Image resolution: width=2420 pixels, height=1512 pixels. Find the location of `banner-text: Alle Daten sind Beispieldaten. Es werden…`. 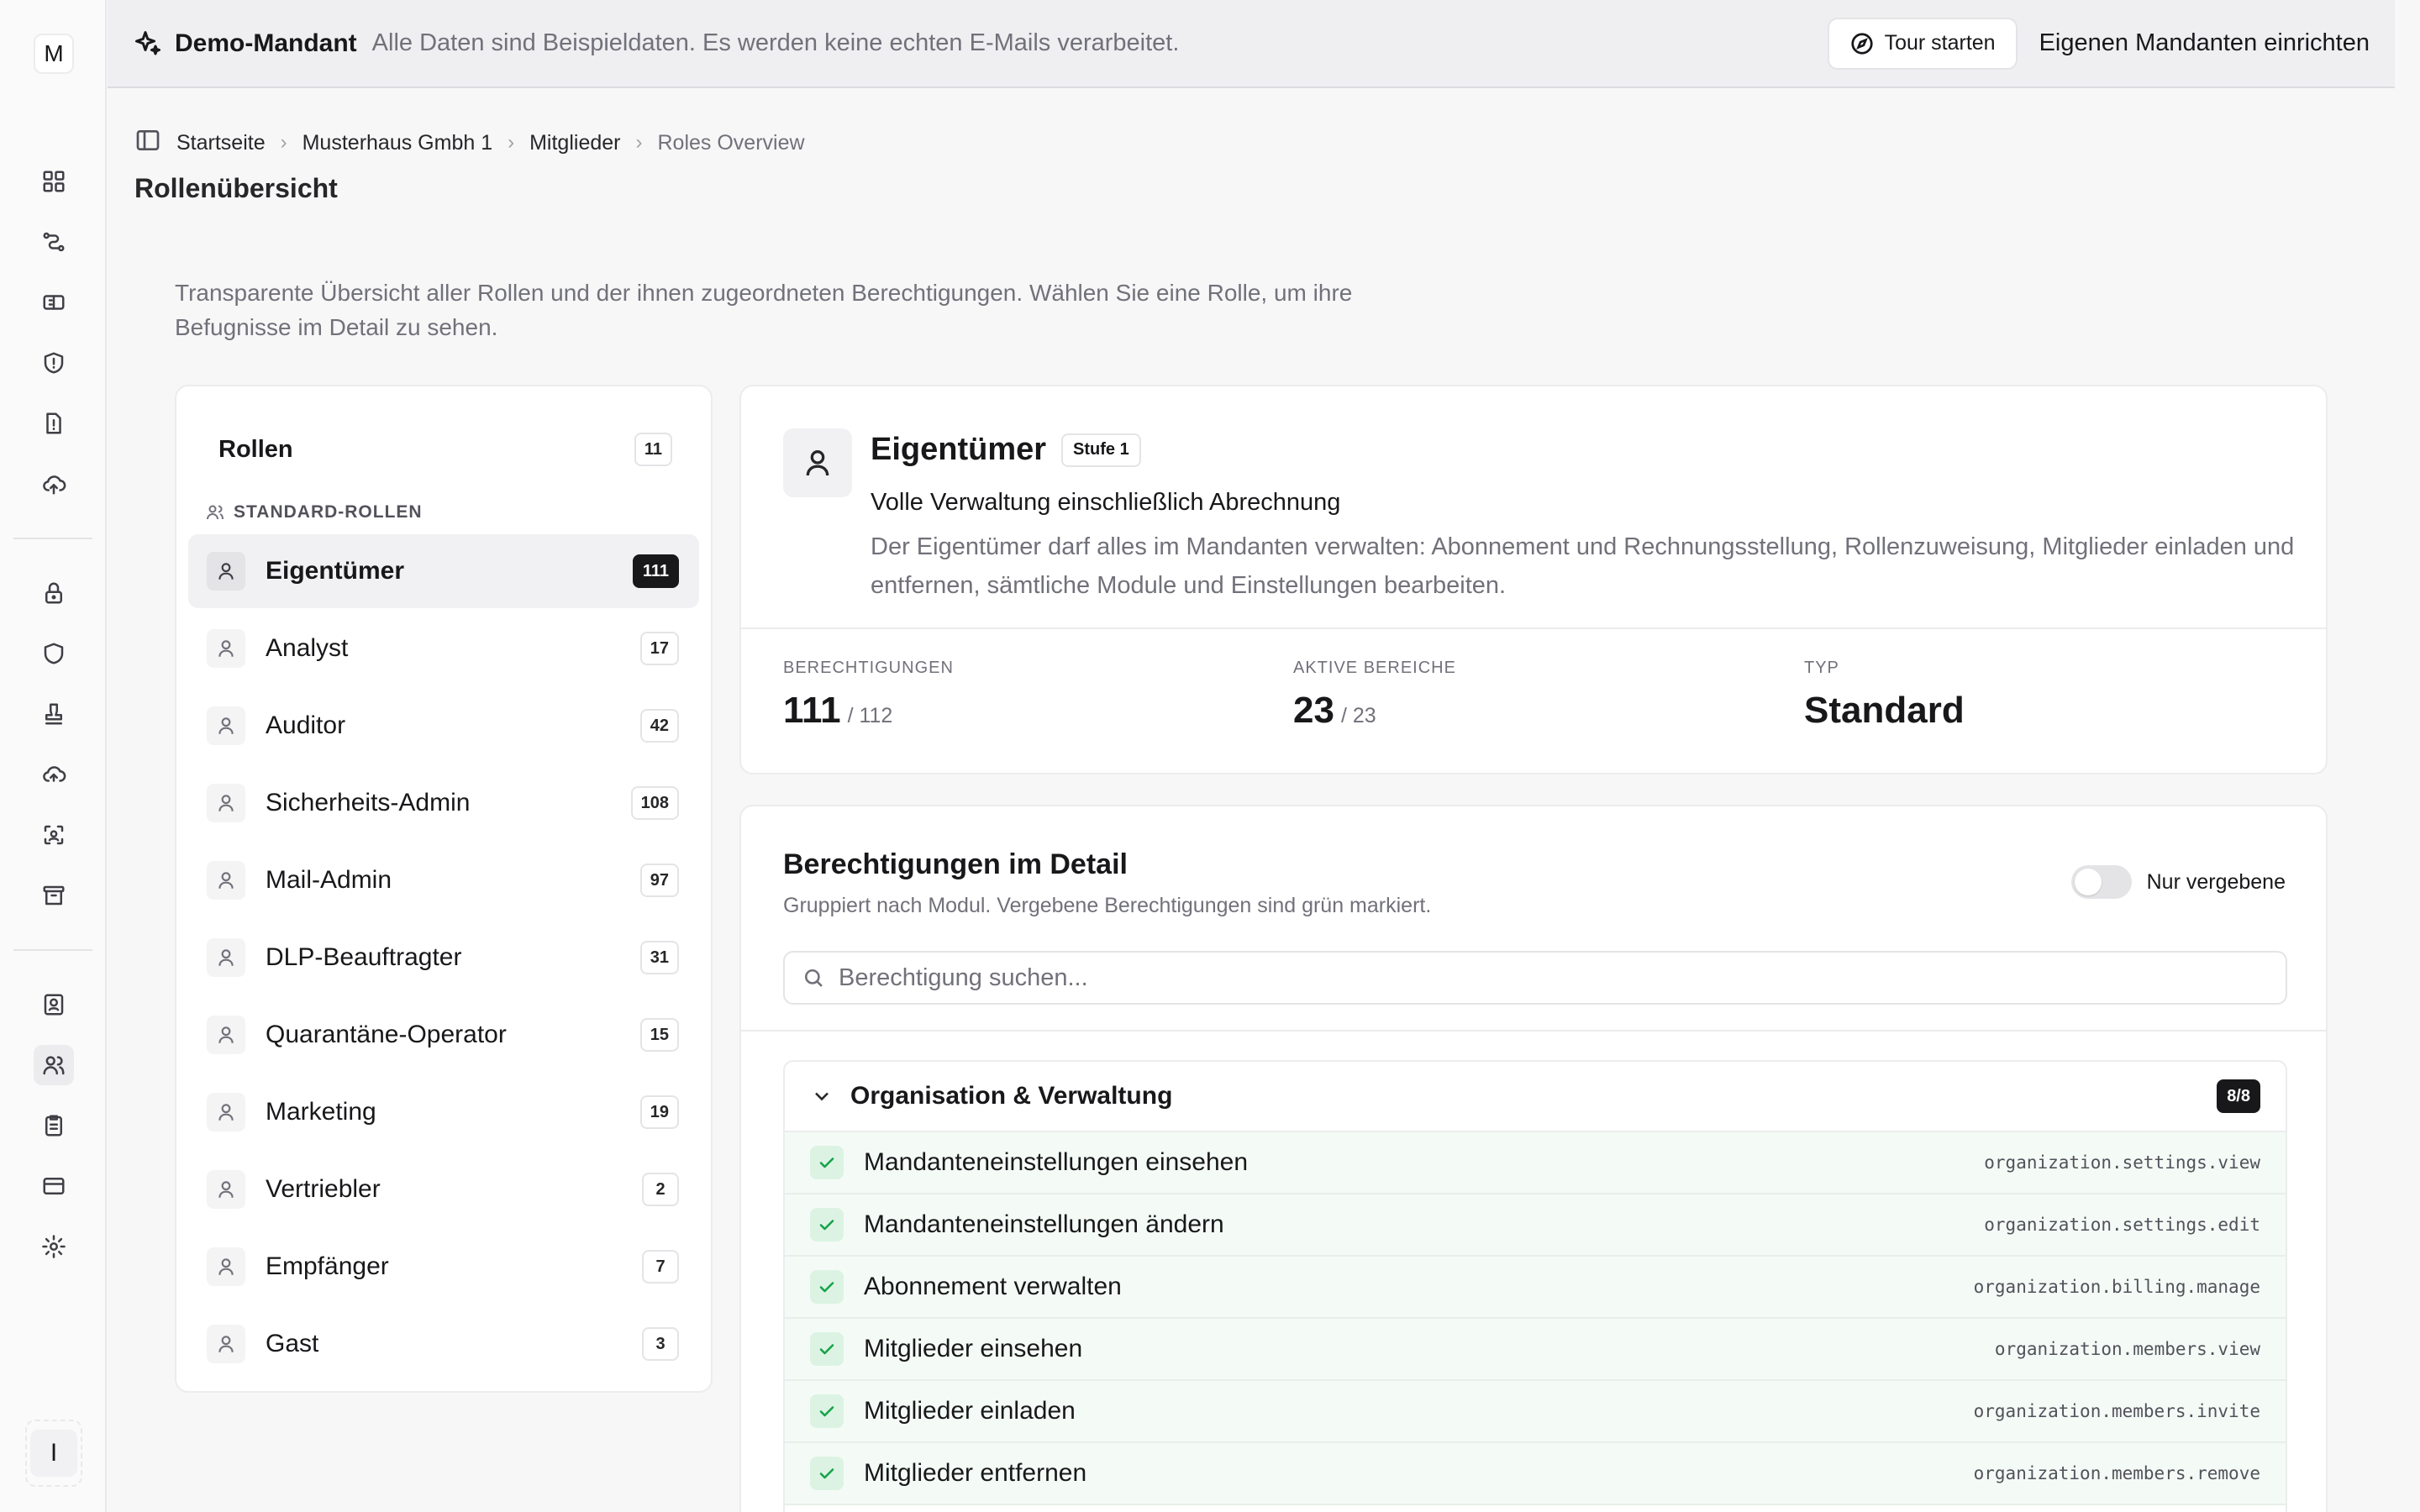

banner-text: Alle Daten sind Beispieldaten. Es werden… is located at coordinates (775, 42).